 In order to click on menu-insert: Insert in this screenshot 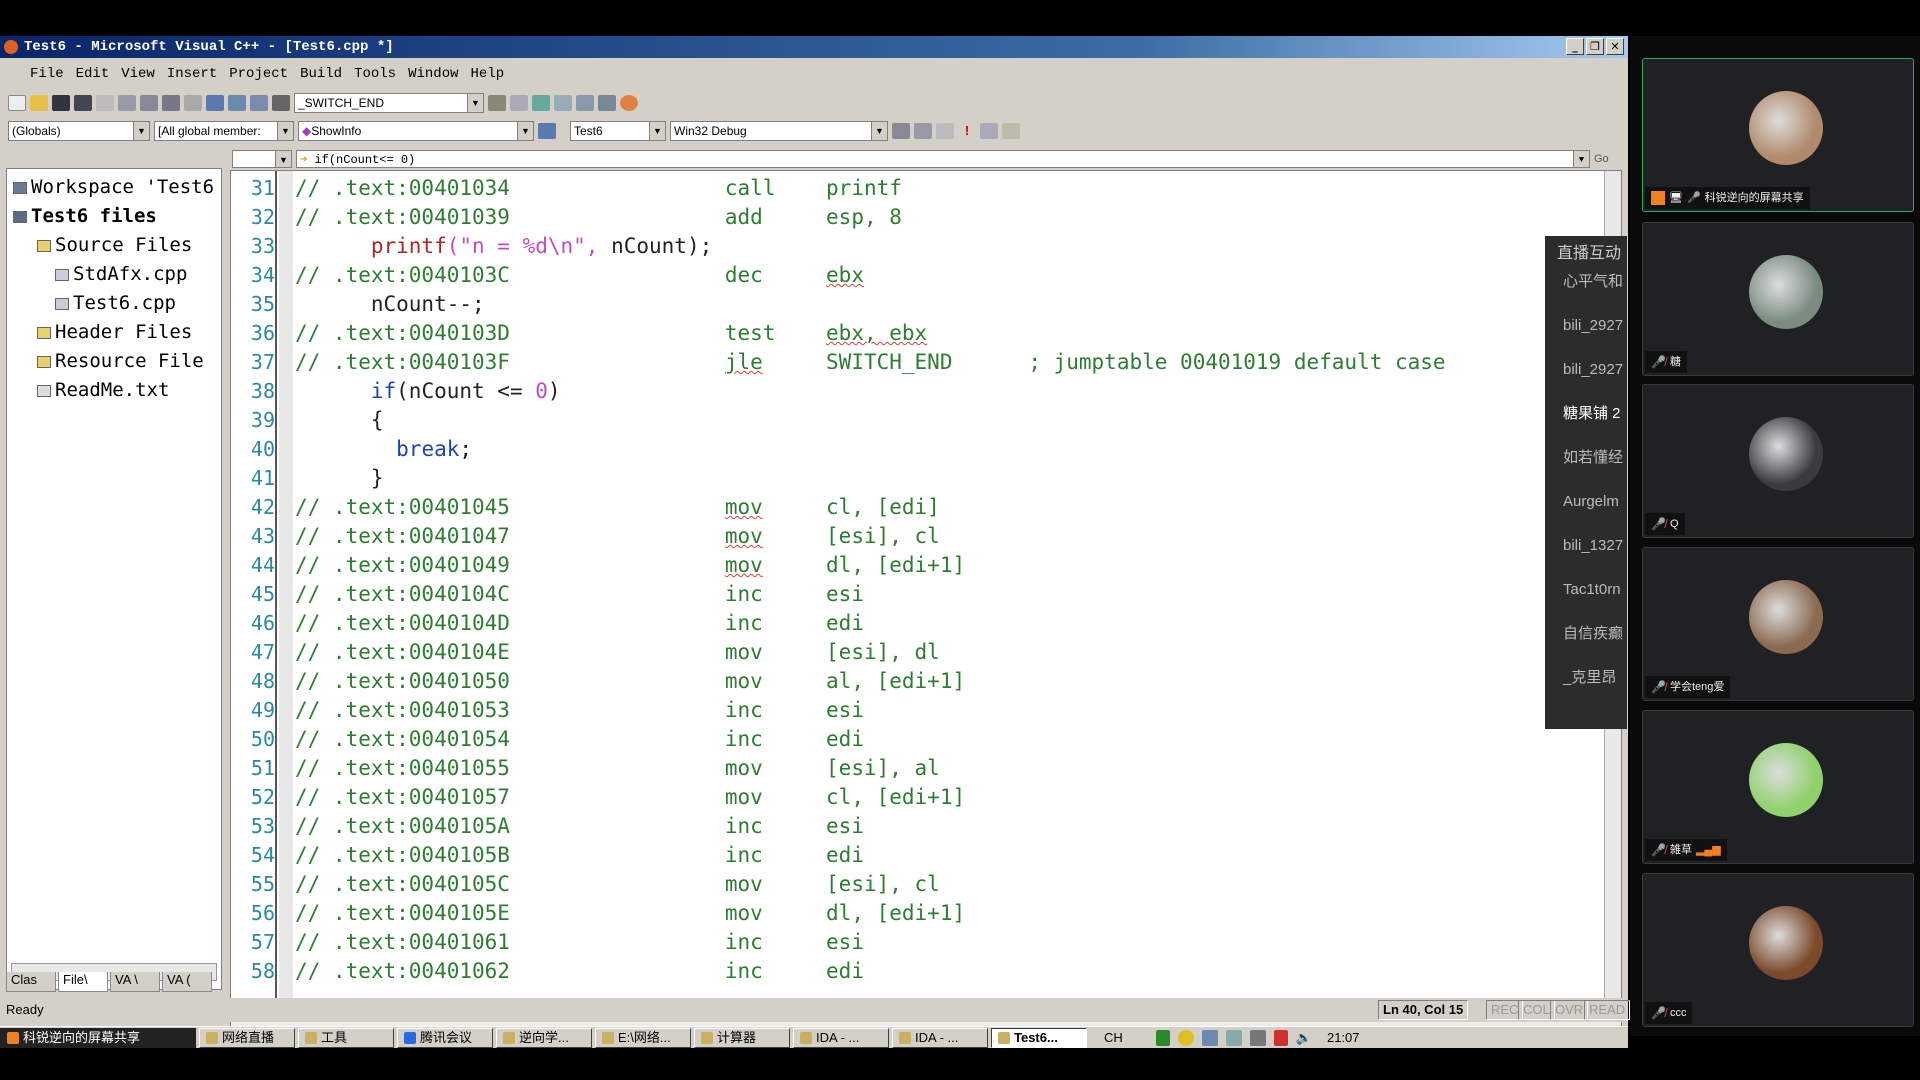, I will do `click(192, 74)`.